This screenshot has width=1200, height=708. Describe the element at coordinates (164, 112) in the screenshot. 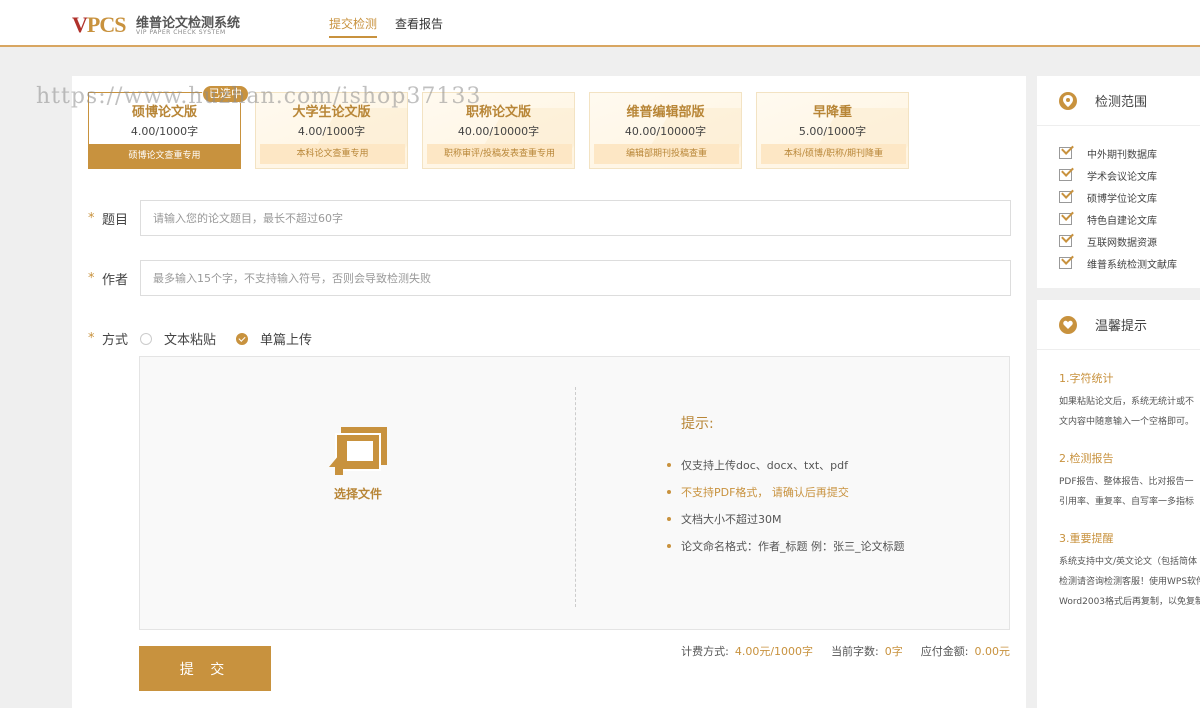

I see `version-name: 硕博论文版` at that location.